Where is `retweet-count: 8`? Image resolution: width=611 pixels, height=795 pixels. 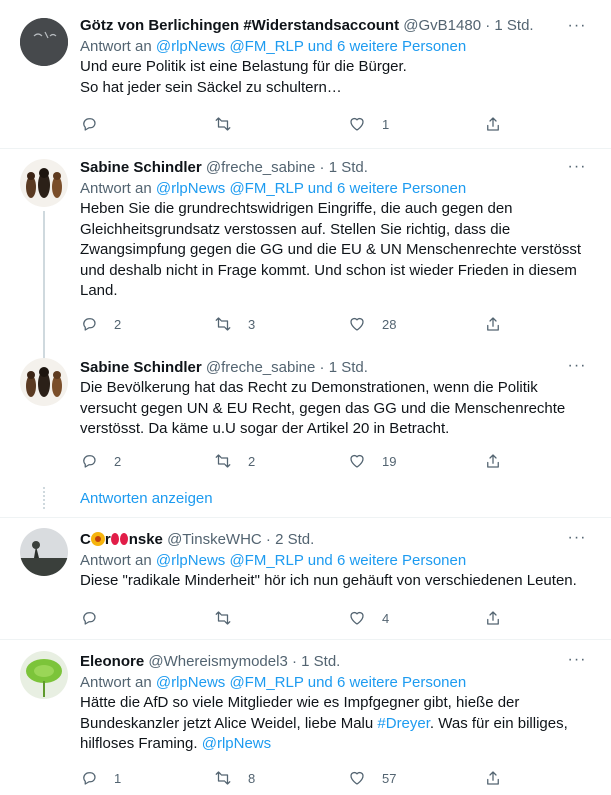
retweet-count: 8 is located at coordinates (252, 778).